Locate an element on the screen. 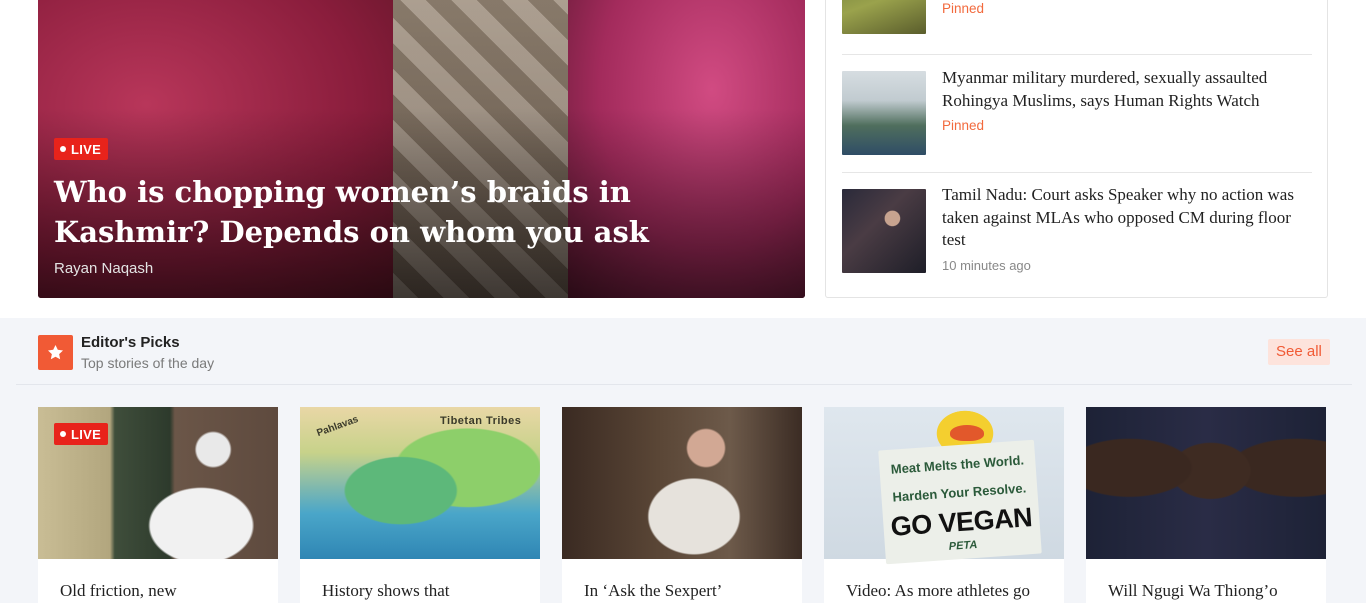  hero-author: Rayan Naqash is located at coordinates (103, 268).